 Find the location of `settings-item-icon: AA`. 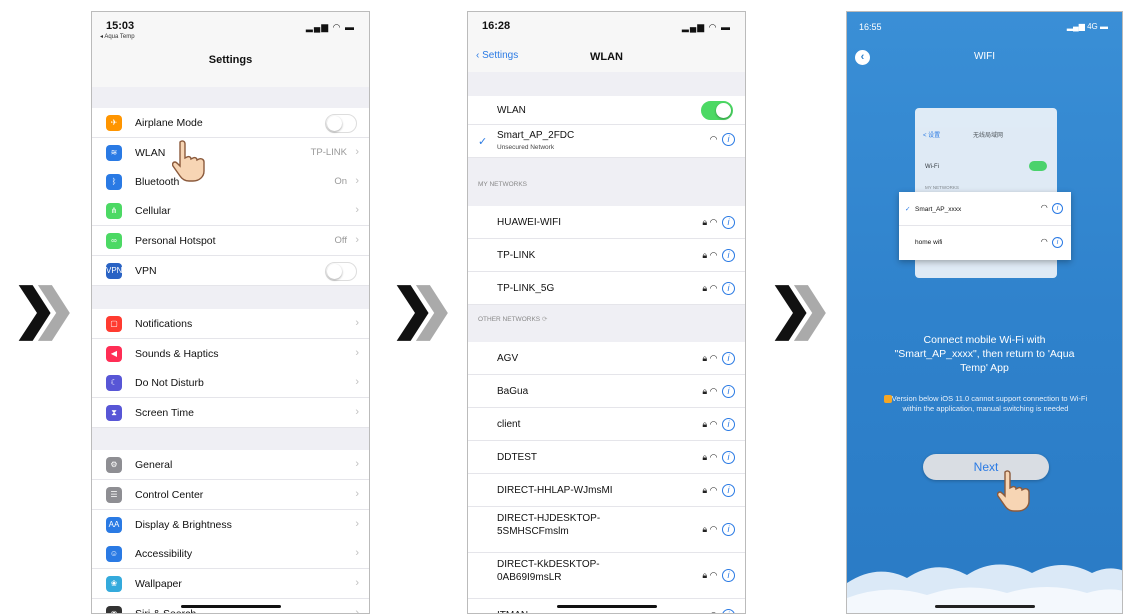

settings-item-icon: AA is located at coordinates (114, 525).